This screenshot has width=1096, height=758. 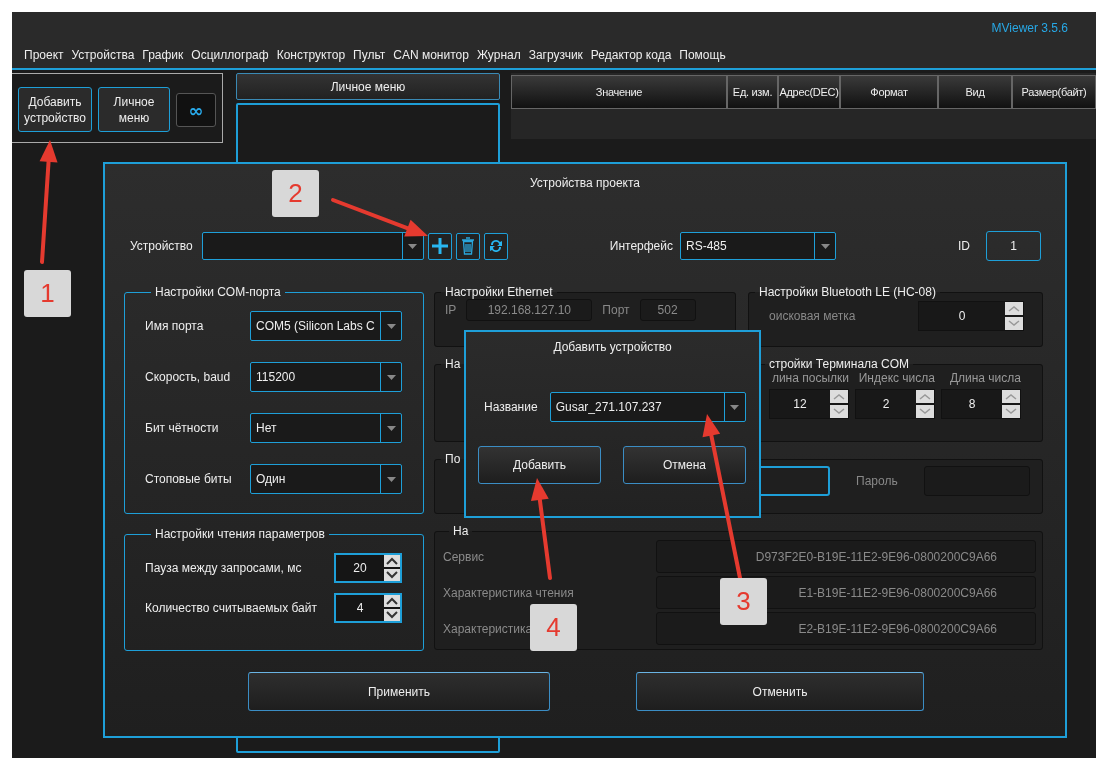 What do you see at coordinates (975, 92) in the screenshot?
I see `column-header: Вид` at bounding box center [975, 92].